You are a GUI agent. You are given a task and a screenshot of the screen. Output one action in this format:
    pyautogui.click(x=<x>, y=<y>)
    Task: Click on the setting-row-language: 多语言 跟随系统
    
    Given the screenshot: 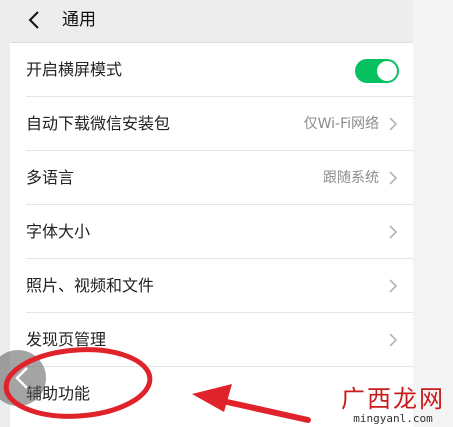 What is the action you would take?
    pyautogui.click(x=211, y=178)
    